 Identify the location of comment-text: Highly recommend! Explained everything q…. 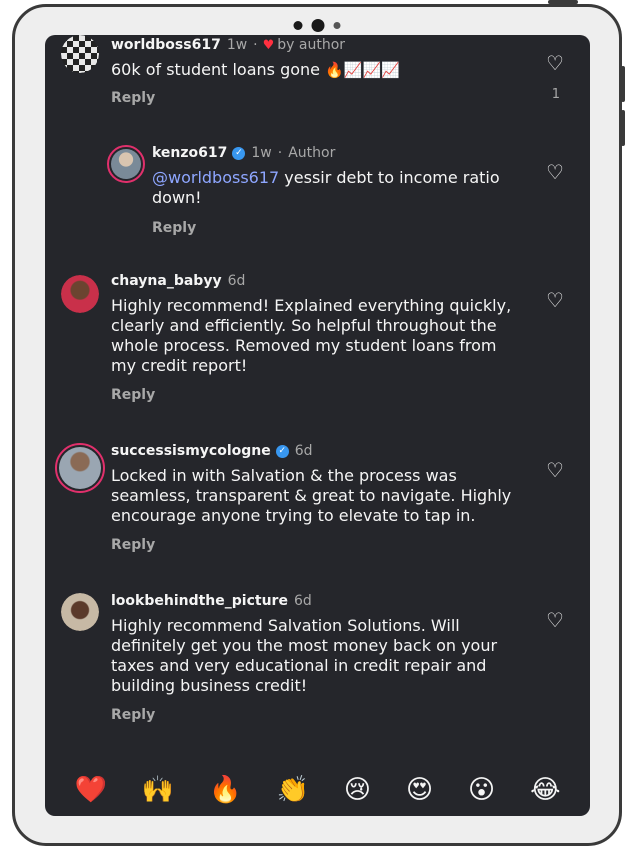
(311, 335).